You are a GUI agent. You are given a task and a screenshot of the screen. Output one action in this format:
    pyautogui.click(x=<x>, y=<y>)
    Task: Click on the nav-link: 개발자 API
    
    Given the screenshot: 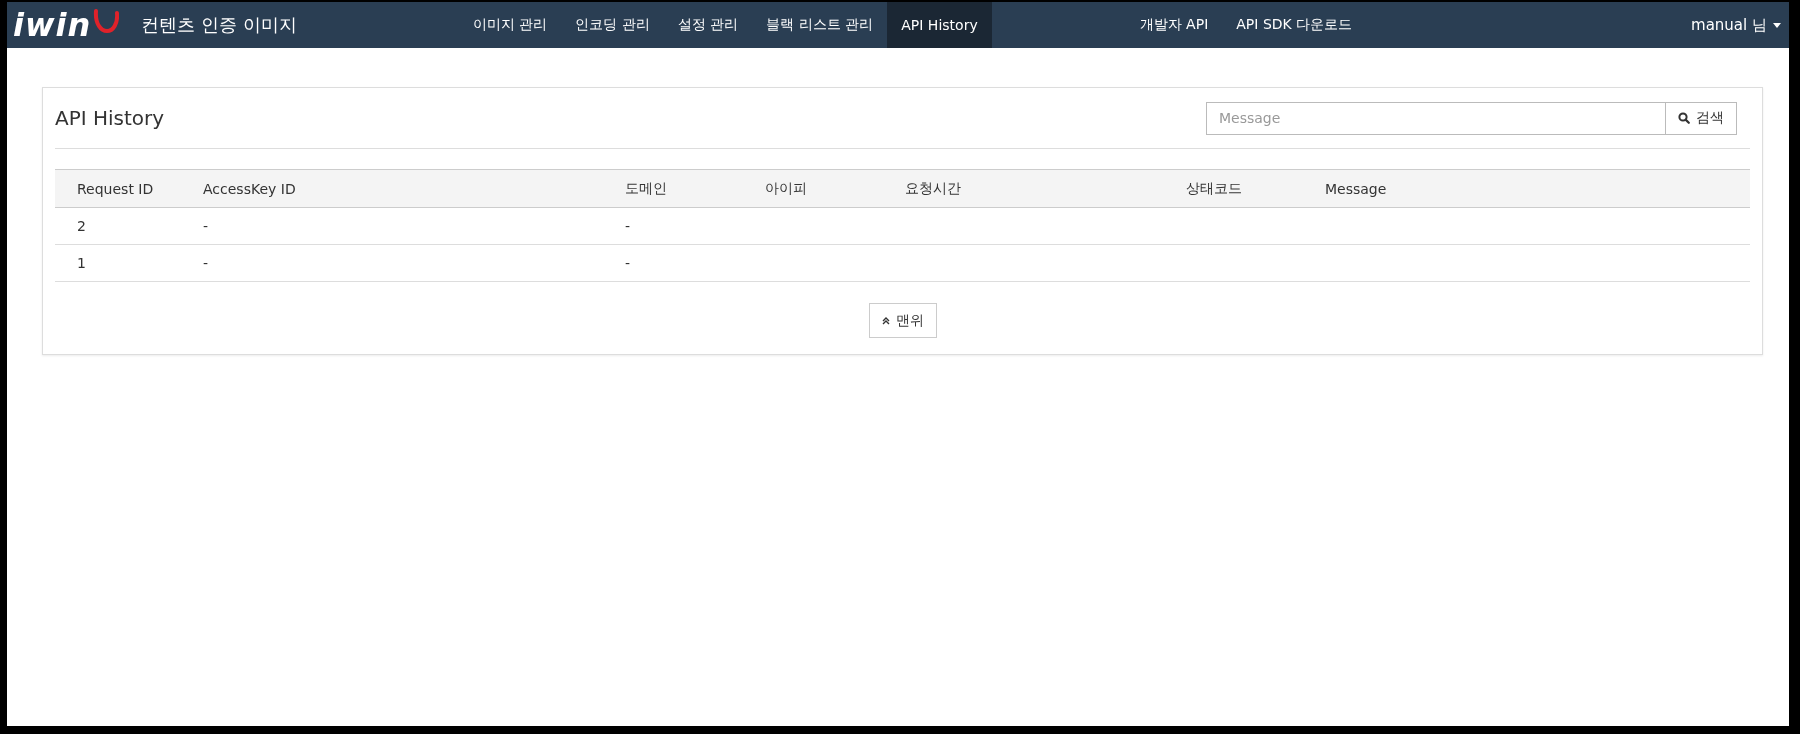 What is the action you would take?
    pyautogui.click(x=1174, y=25)
    